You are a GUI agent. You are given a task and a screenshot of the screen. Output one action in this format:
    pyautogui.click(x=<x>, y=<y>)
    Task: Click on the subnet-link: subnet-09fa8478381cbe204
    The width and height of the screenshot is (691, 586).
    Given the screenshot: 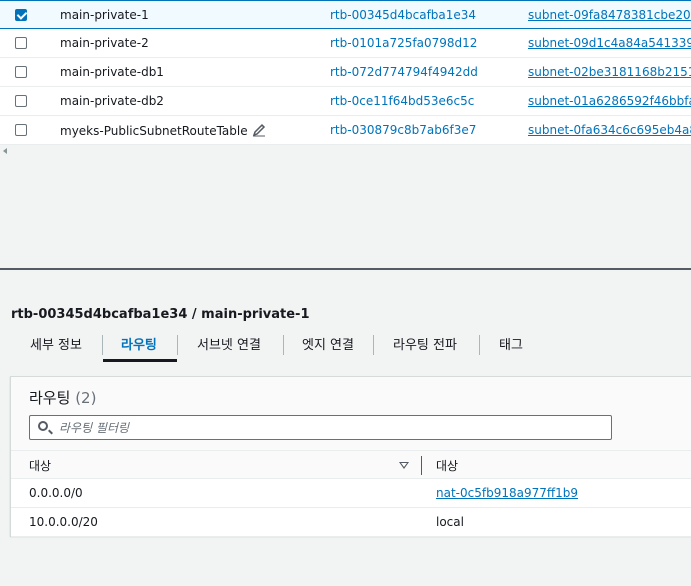 What is the action you would take?
    pyautogui.click(x=609, y=15)
    